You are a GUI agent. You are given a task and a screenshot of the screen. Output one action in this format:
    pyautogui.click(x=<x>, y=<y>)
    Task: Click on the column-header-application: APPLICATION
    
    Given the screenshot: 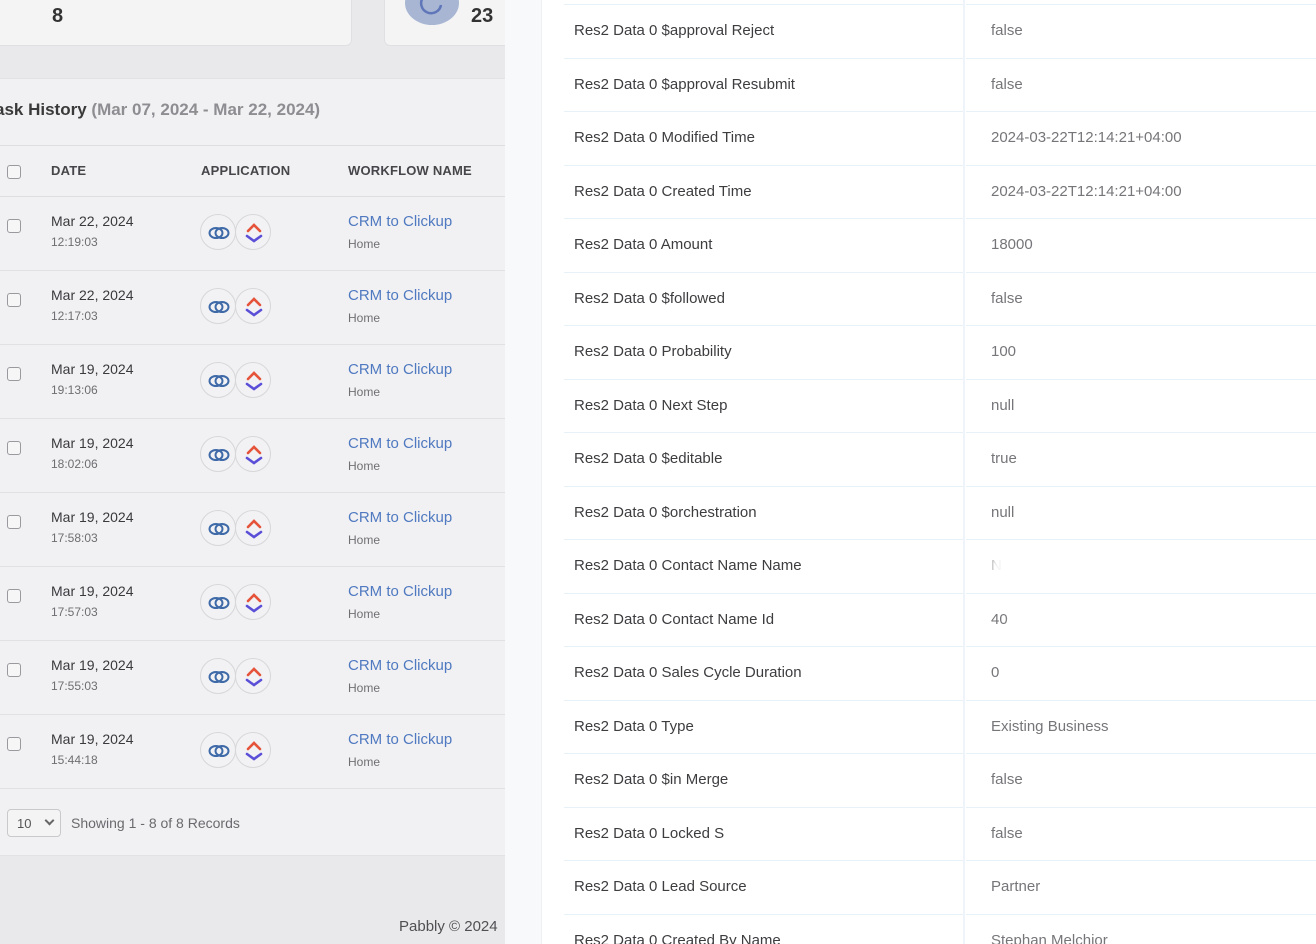 What is the action you would take?
    pyautogui.click(x=246, y=170)
    